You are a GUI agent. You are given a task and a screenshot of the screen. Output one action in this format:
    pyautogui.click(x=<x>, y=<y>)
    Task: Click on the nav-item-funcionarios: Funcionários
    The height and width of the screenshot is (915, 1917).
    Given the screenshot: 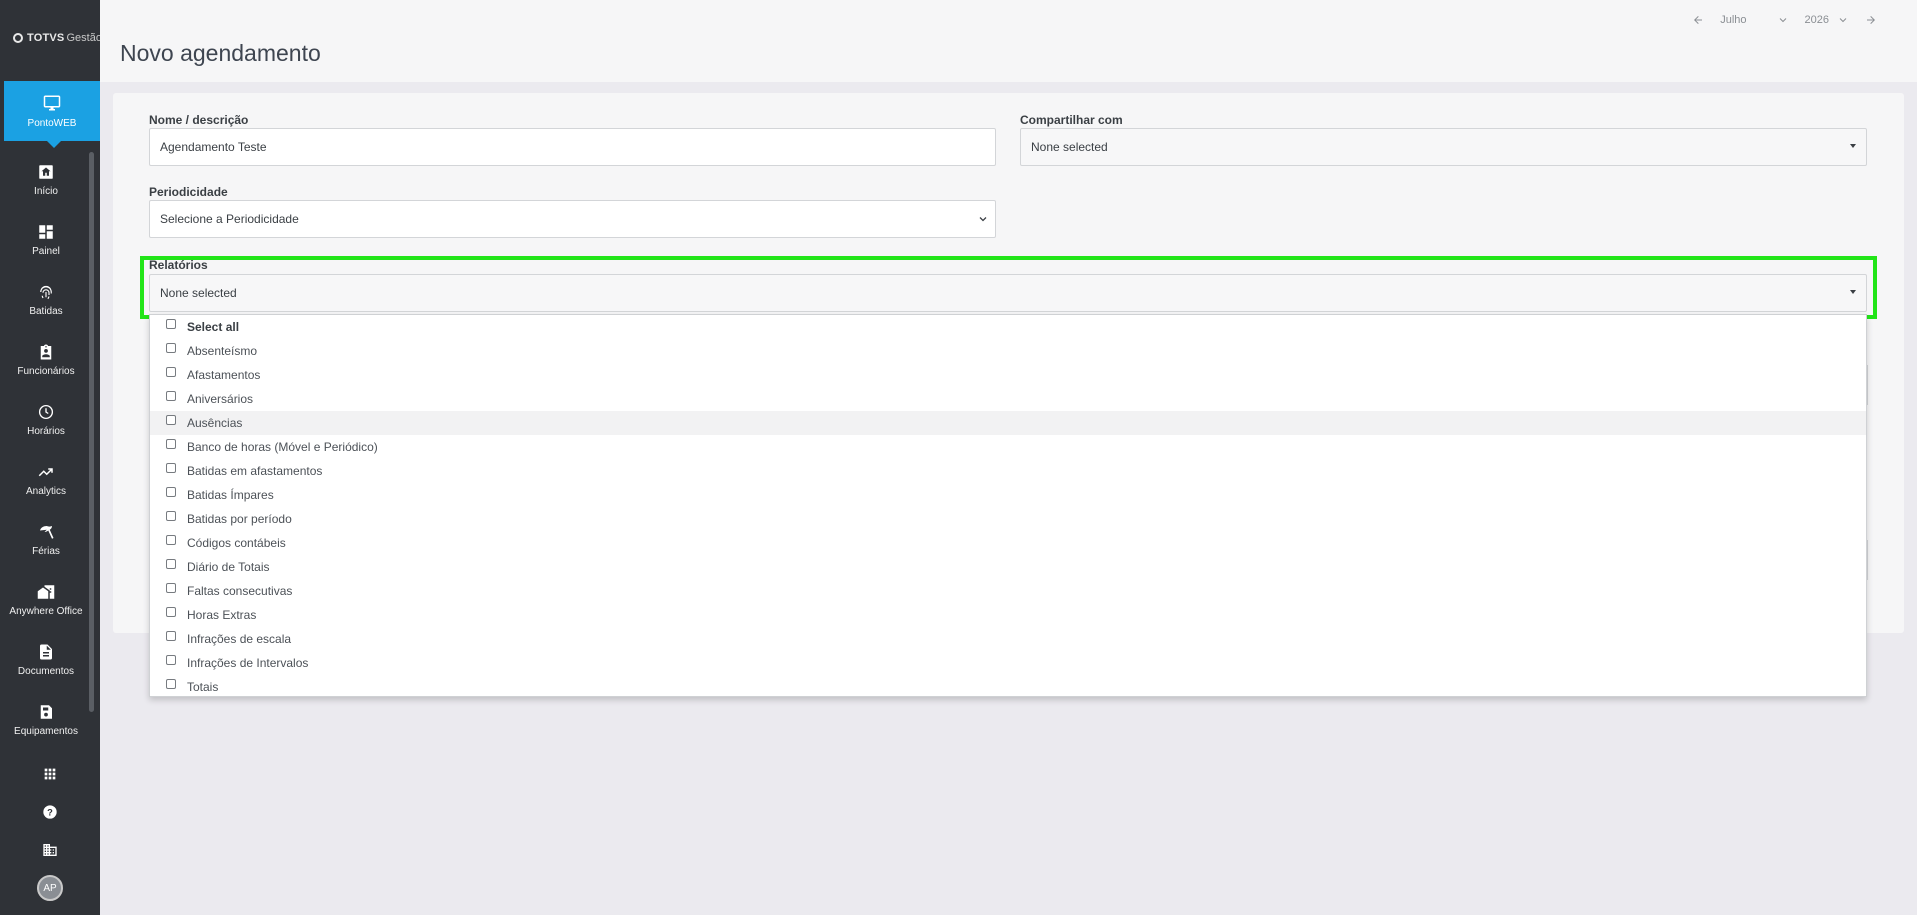 What is the action you would take?
    pyautogui.click(x=46, y=360)
    